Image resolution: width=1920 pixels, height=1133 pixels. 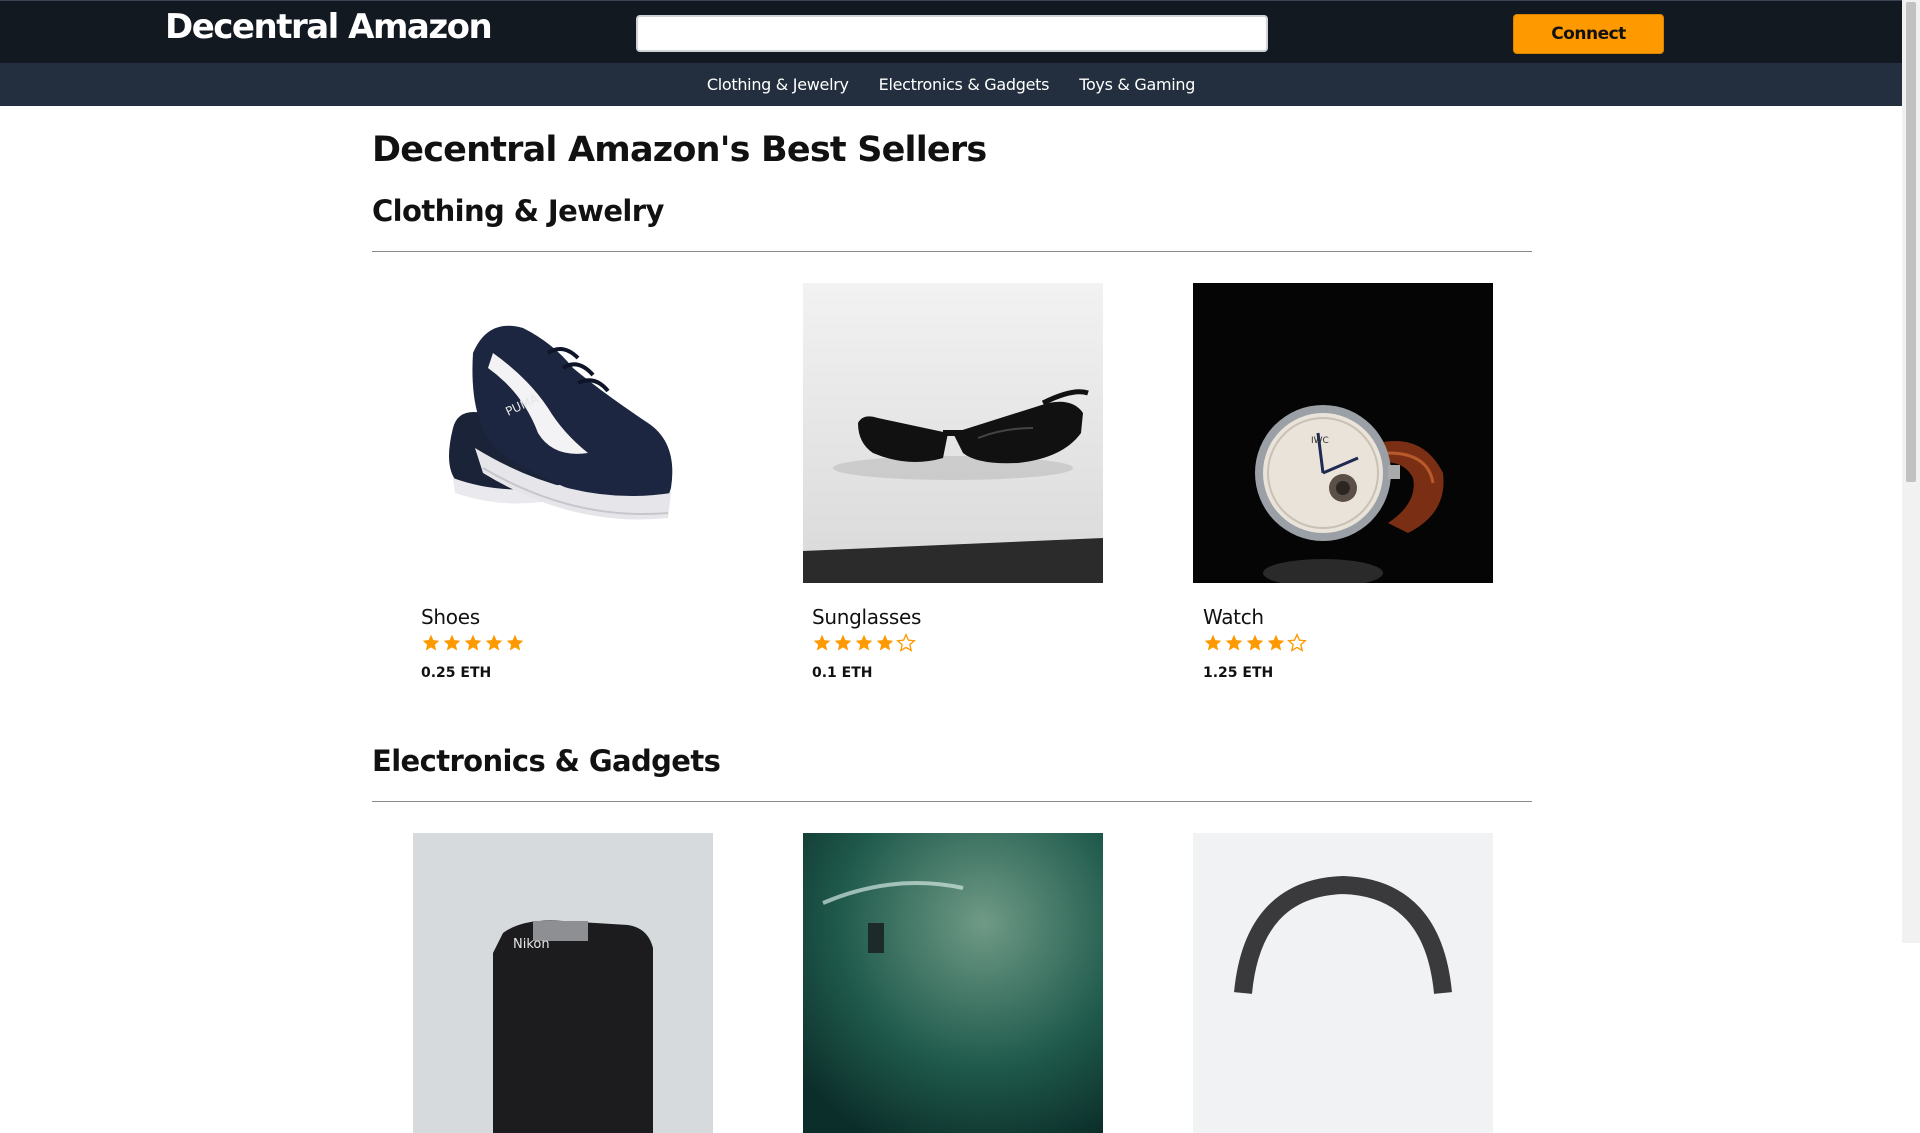 What do you see at coordinates (1320, 441) in the screenshot?
I see `svg-text: IWC` at bounding box center [1320, 441].